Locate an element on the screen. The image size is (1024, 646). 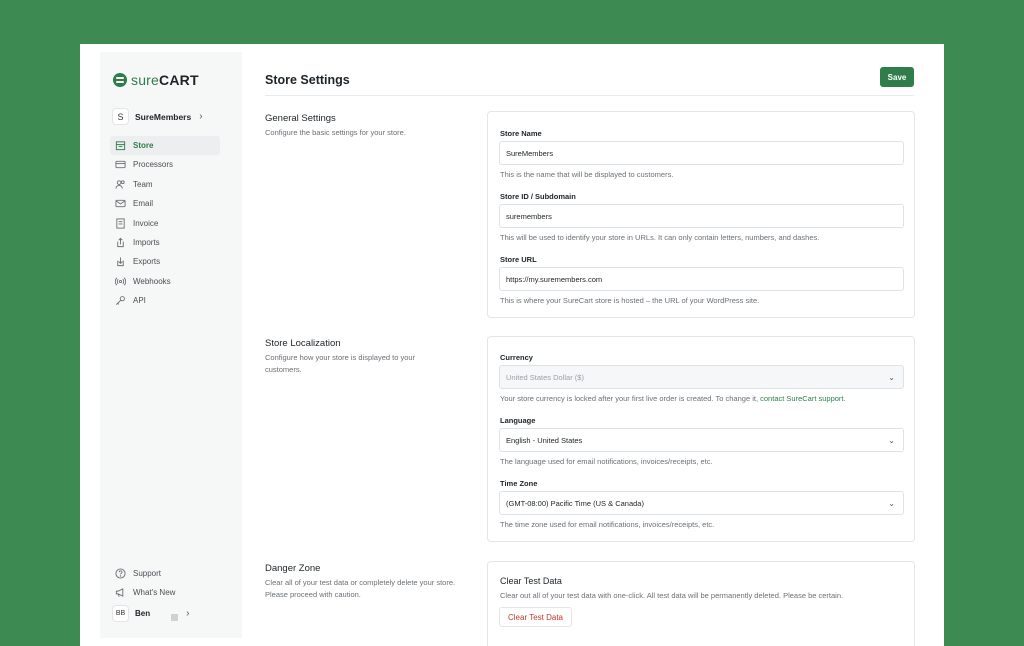
sidebar-item-webhooks: Webhooks is located at coordinates (165, 281).